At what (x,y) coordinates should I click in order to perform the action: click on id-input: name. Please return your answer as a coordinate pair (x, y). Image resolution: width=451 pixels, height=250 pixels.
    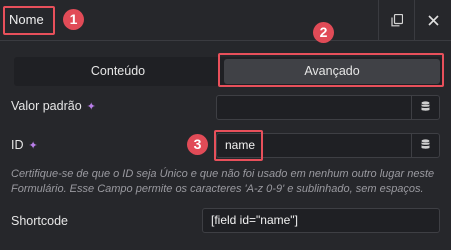
    Looking at the image, I should click on (328, 145).